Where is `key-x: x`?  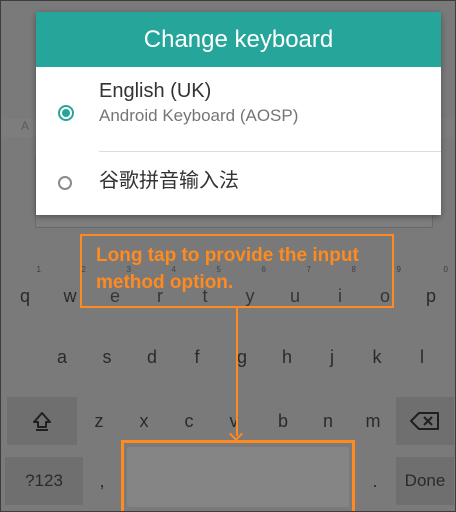 key-x: x is located at coordinates (144, 421).